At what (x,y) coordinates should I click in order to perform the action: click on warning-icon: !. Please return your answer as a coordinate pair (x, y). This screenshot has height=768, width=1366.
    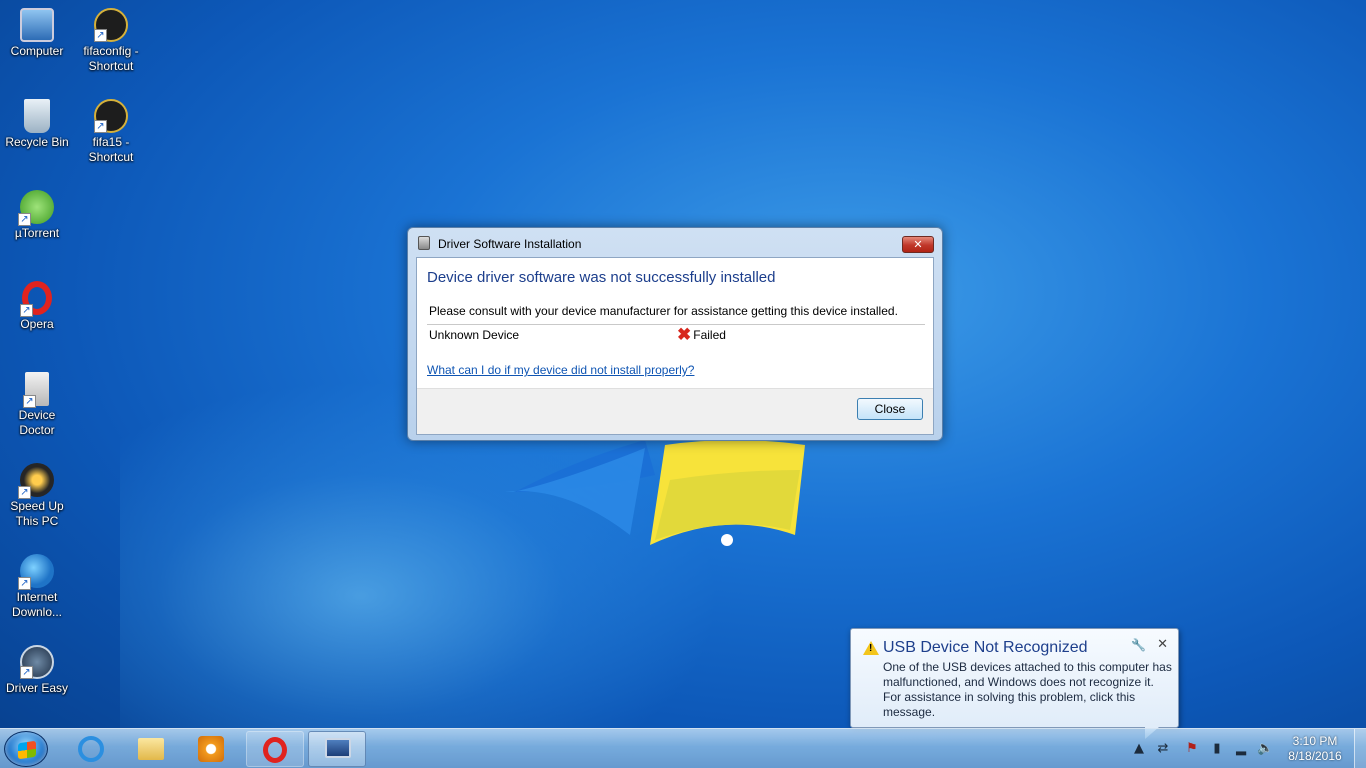
    Looking at the image, I should click on (871, 648).